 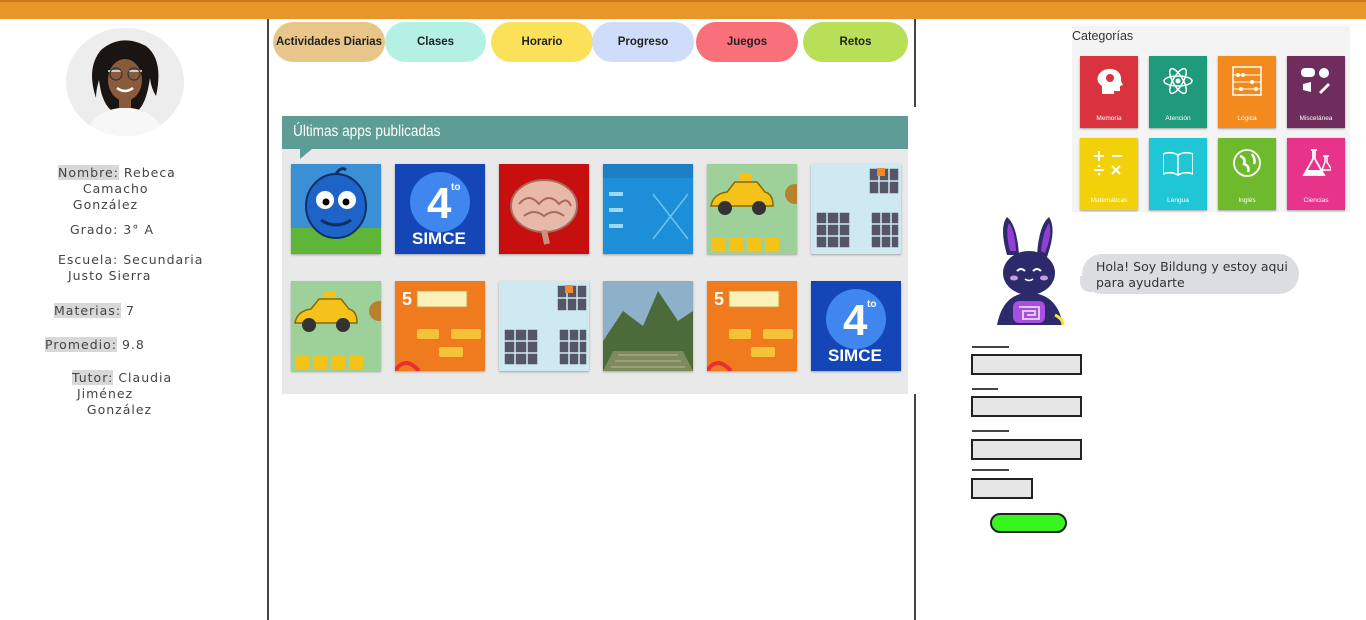 I want to click on category-miscelanea: Miscelánea, so click(x=1316, y=92).